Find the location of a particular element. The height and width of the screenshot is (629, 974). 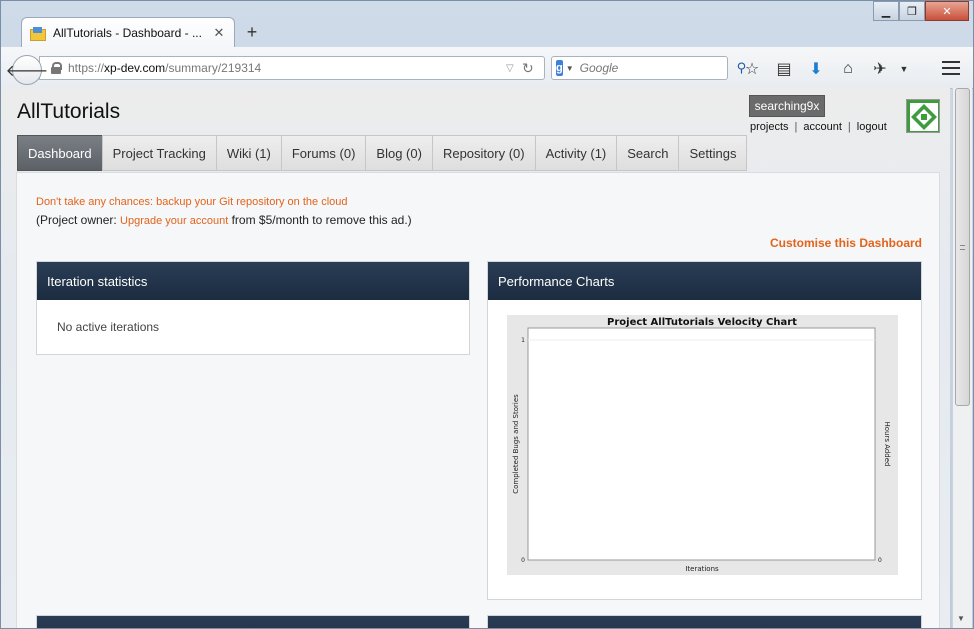

tab-wiki: Wiki (1) is located at coordinates (248, 153).